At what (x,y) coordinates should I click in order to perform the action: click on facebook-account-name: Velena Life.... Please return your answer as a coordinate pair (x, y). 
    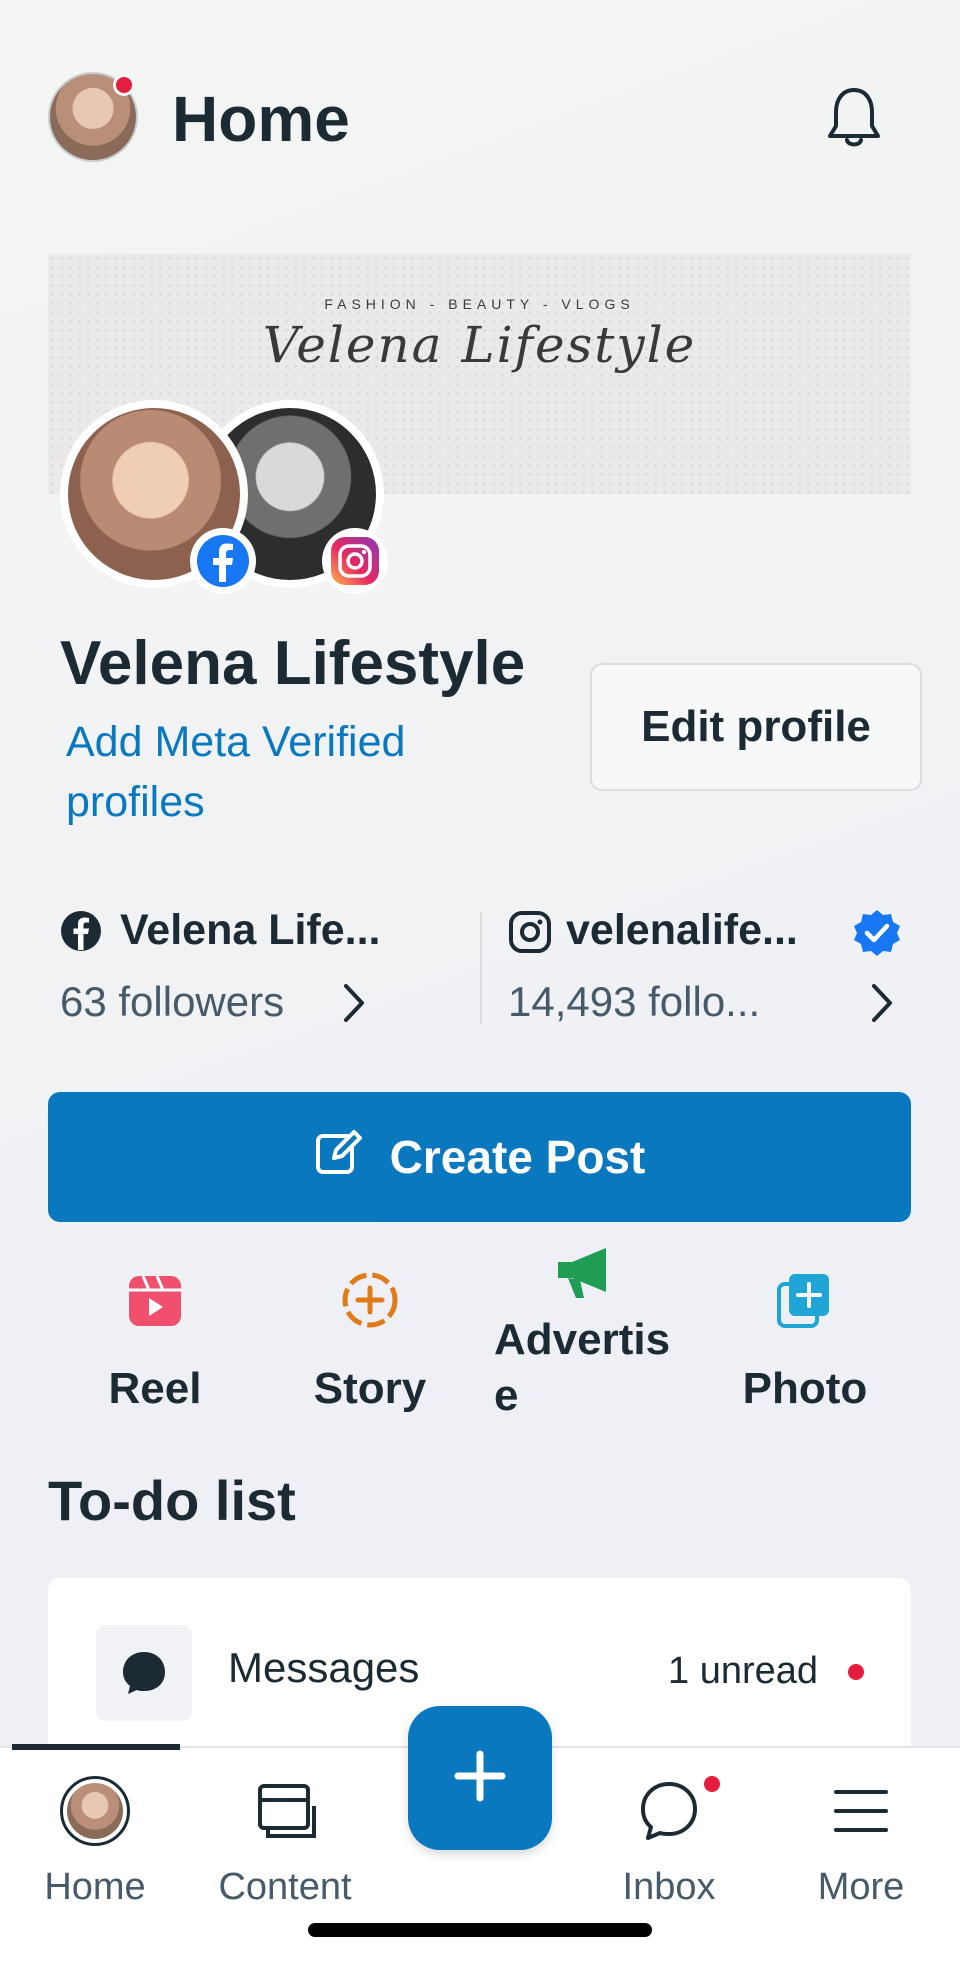
    Looking at the image, I should click on (250, 930).